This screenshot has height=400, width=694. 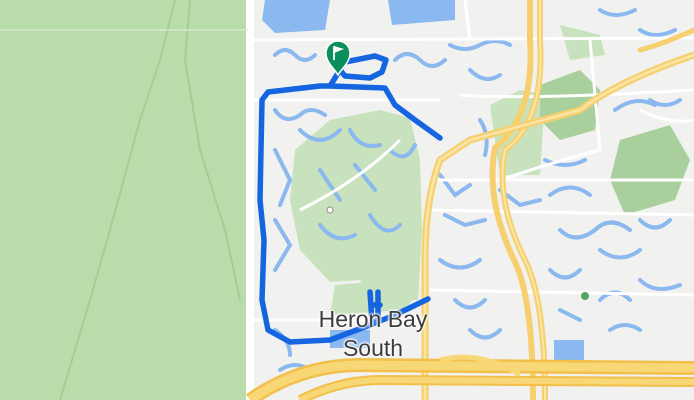 What do you see at coordinates (330, 210) in the screenshot?
I see `poi-marker` at bounding box center [330, 210].